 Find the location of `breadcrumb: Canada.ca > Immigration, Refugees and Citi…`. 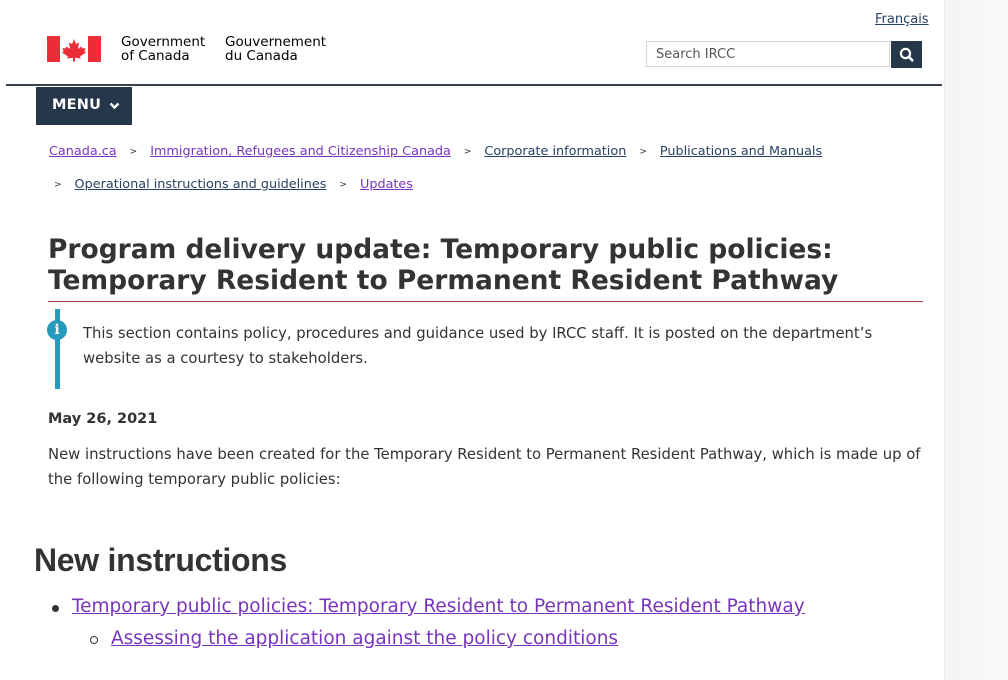

breadcrumb: Canada.ca > Immigration, Refugees and Citi… is located at coordinates (435, 151).